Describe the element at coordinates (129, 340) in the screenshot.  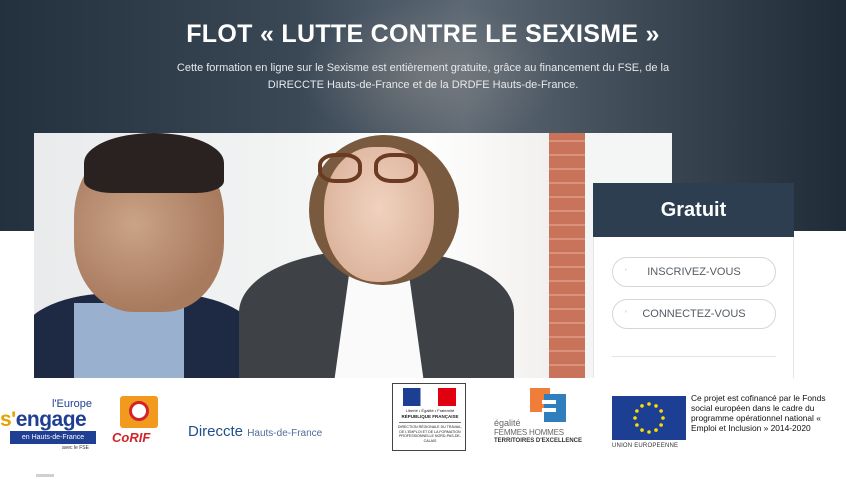
I see `photo-man-shirt` at that location.